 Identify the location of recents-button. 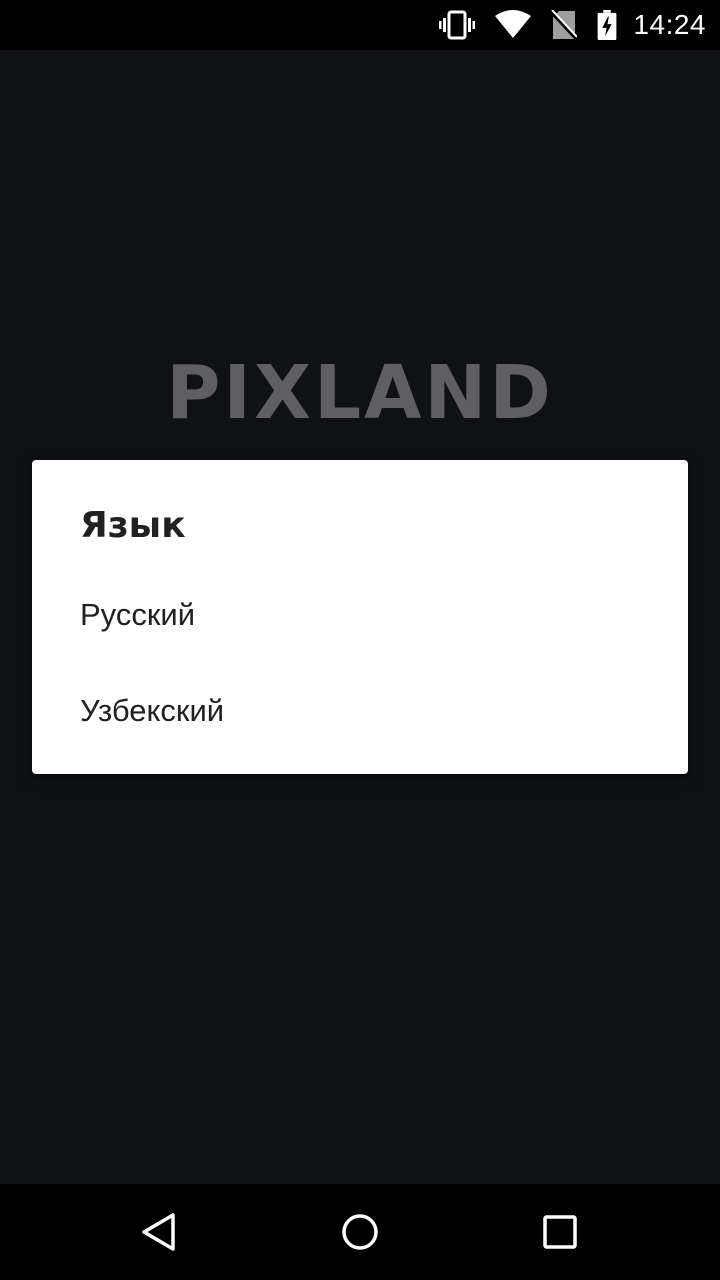
(560, 1232).